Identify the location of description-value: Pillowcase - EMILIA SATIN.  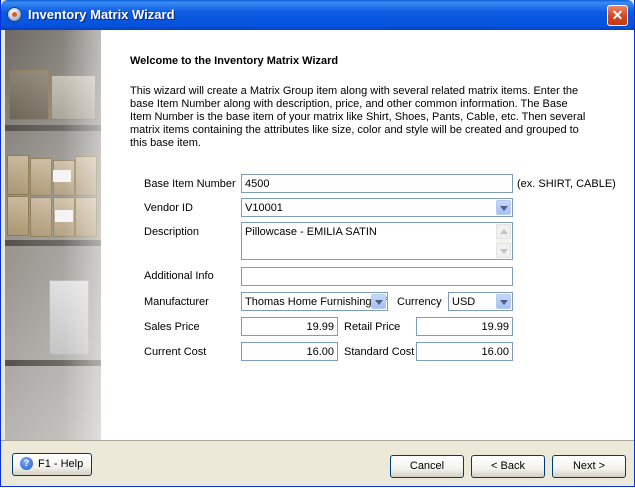
(311, 232).